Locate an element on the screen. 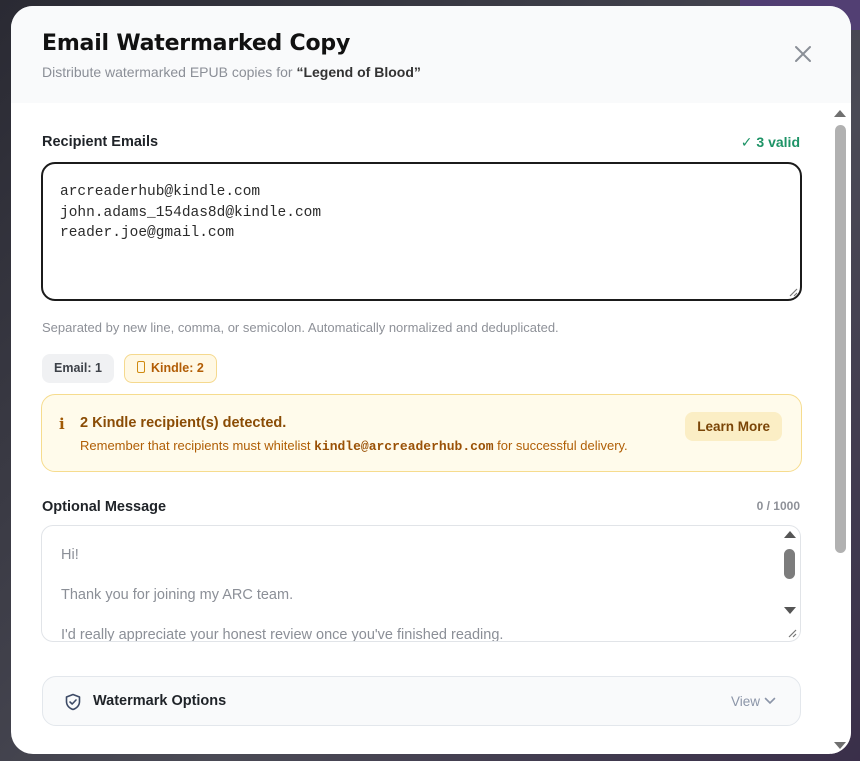 This screenshot has width=860, height=761. kindle-count-chip: Kindle: 2 is located at coordinates (170, 368).